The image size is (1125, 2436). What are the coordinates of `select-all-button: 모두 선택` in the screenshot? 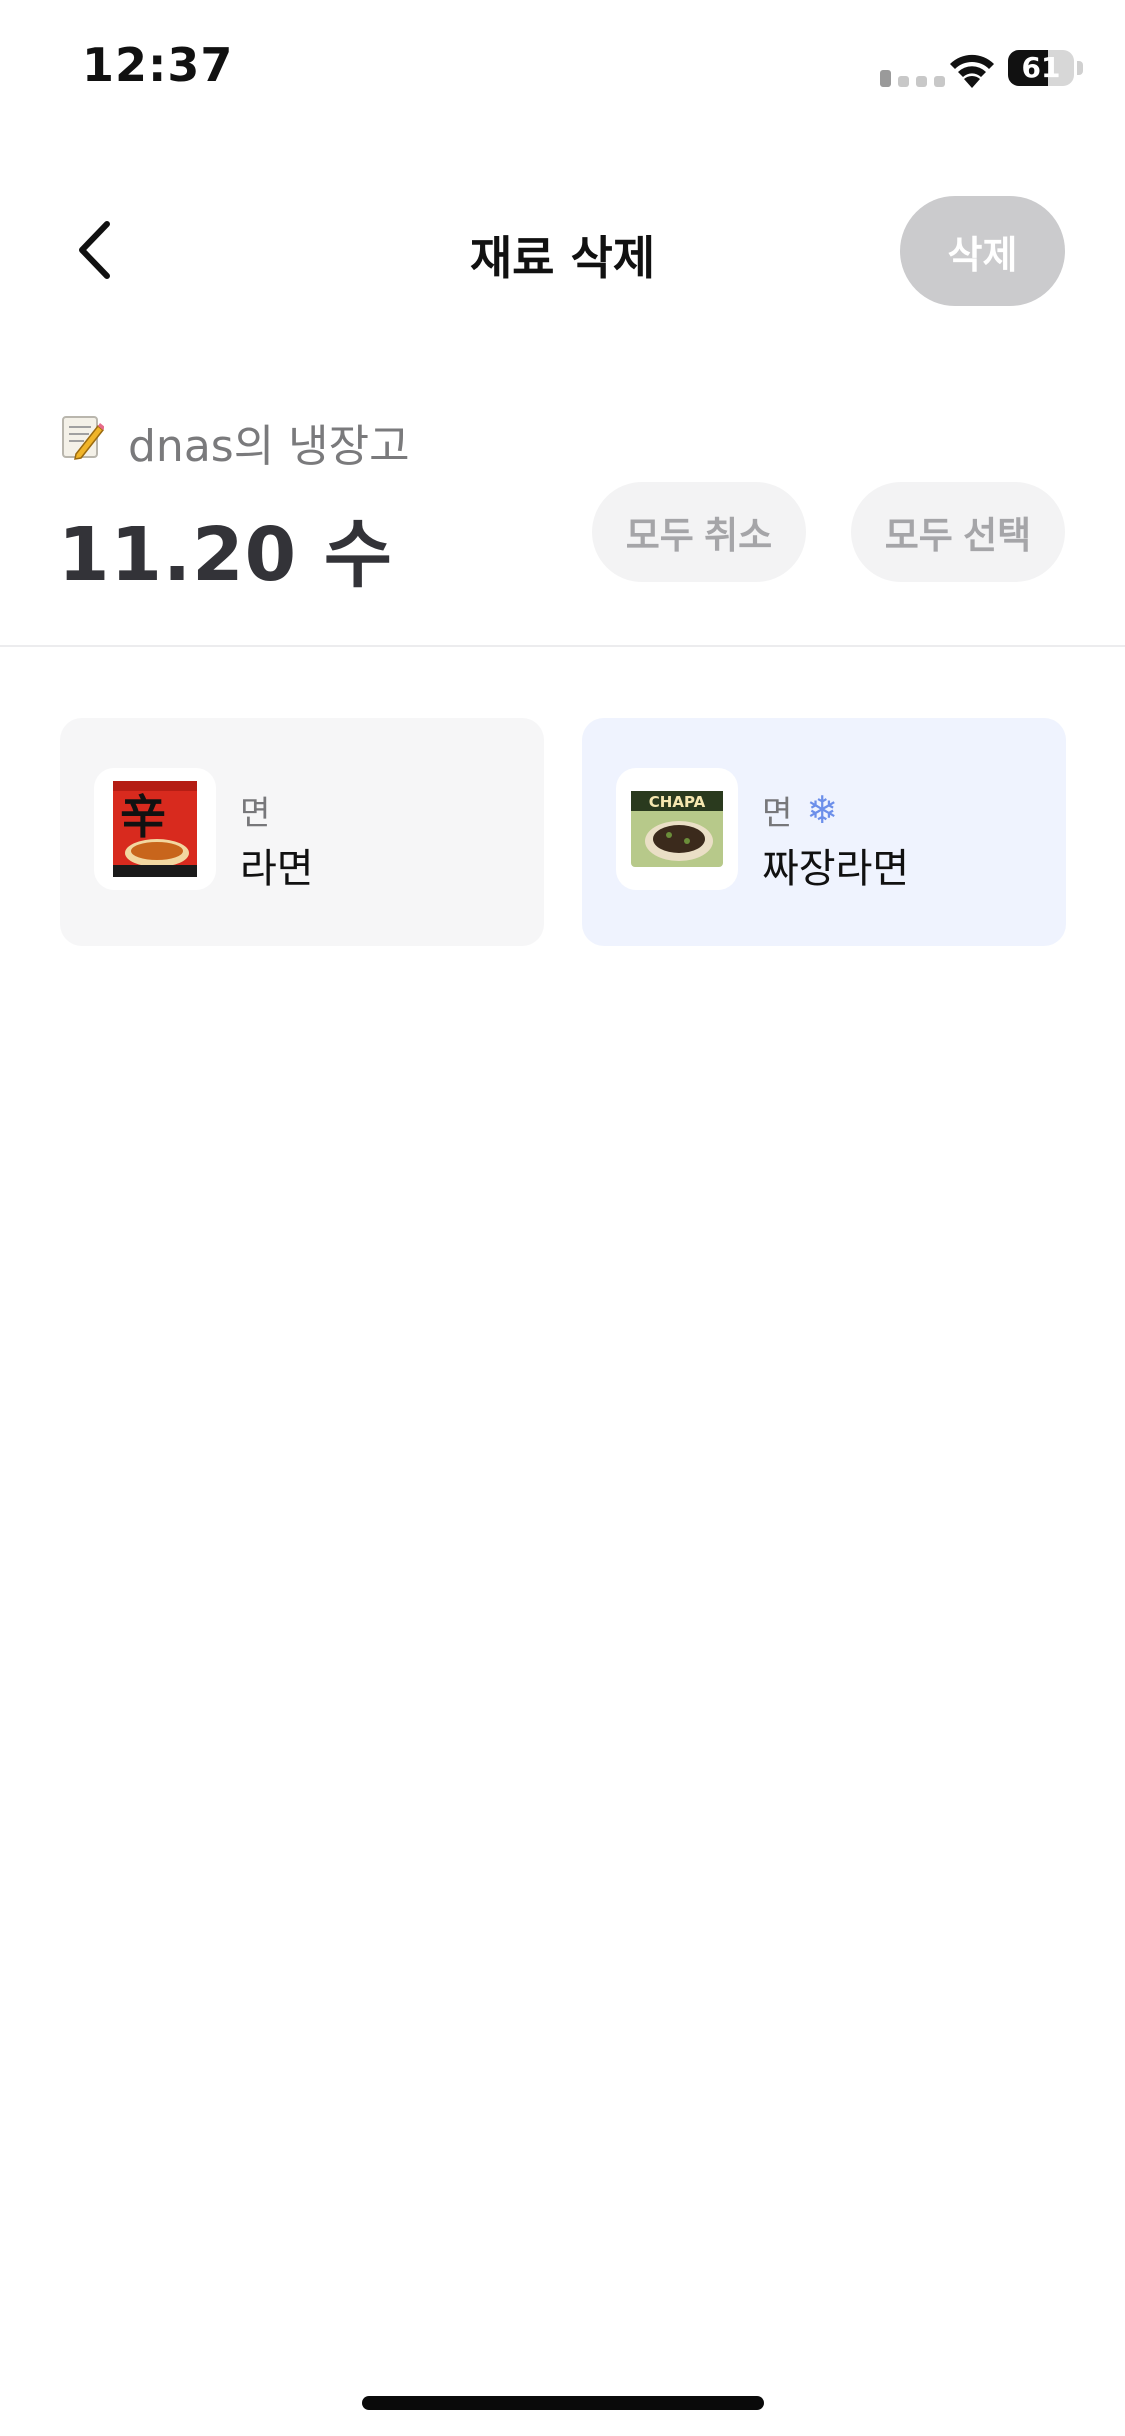 It's located at (958, 532).